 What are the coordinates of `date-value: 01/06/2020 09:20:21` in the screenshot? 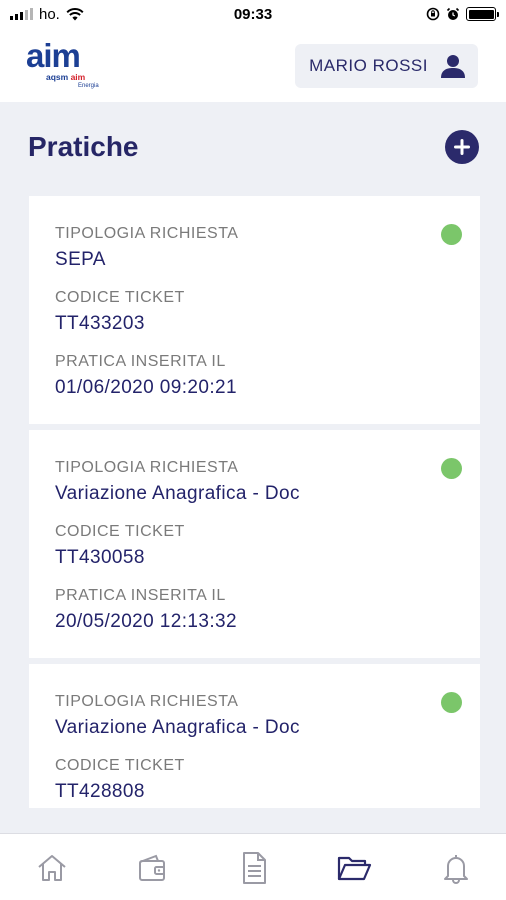 It's located at (146, 387).